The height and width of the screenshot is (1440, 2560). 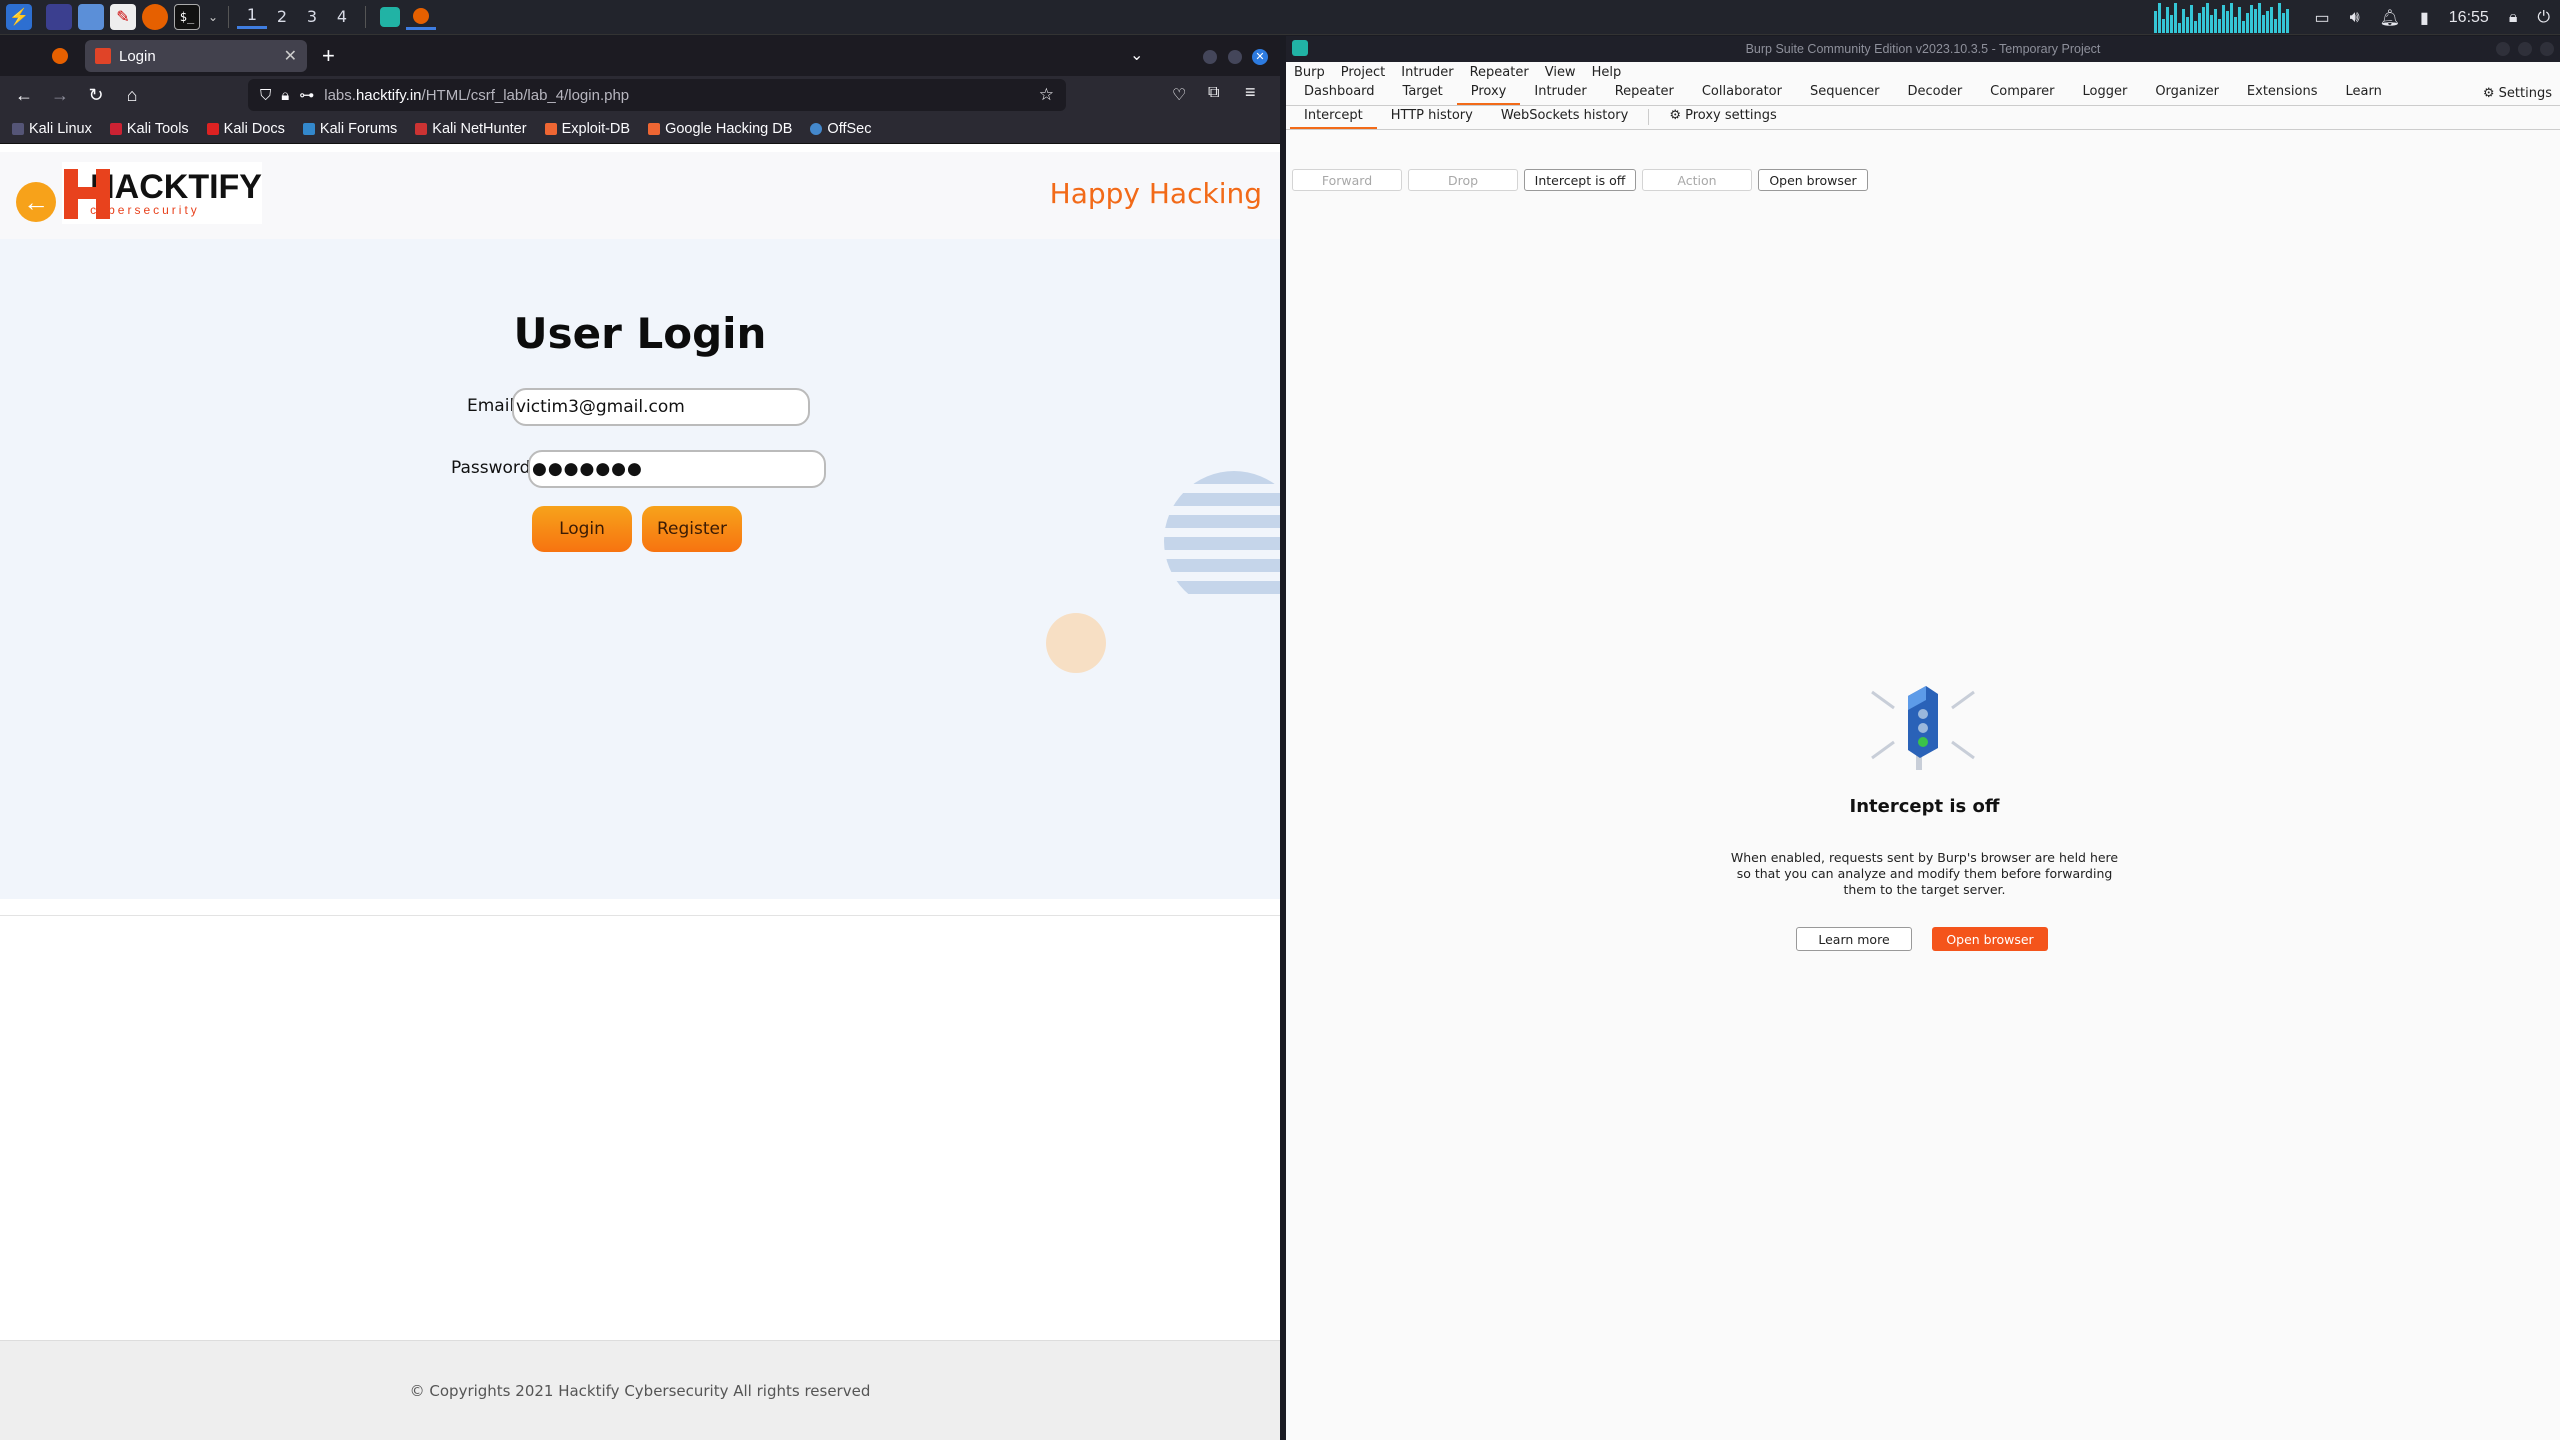 What do you see at coordinates (640, 333) in the screenshot?
I see `page-title: User Login` at bounding box center [640, 333].